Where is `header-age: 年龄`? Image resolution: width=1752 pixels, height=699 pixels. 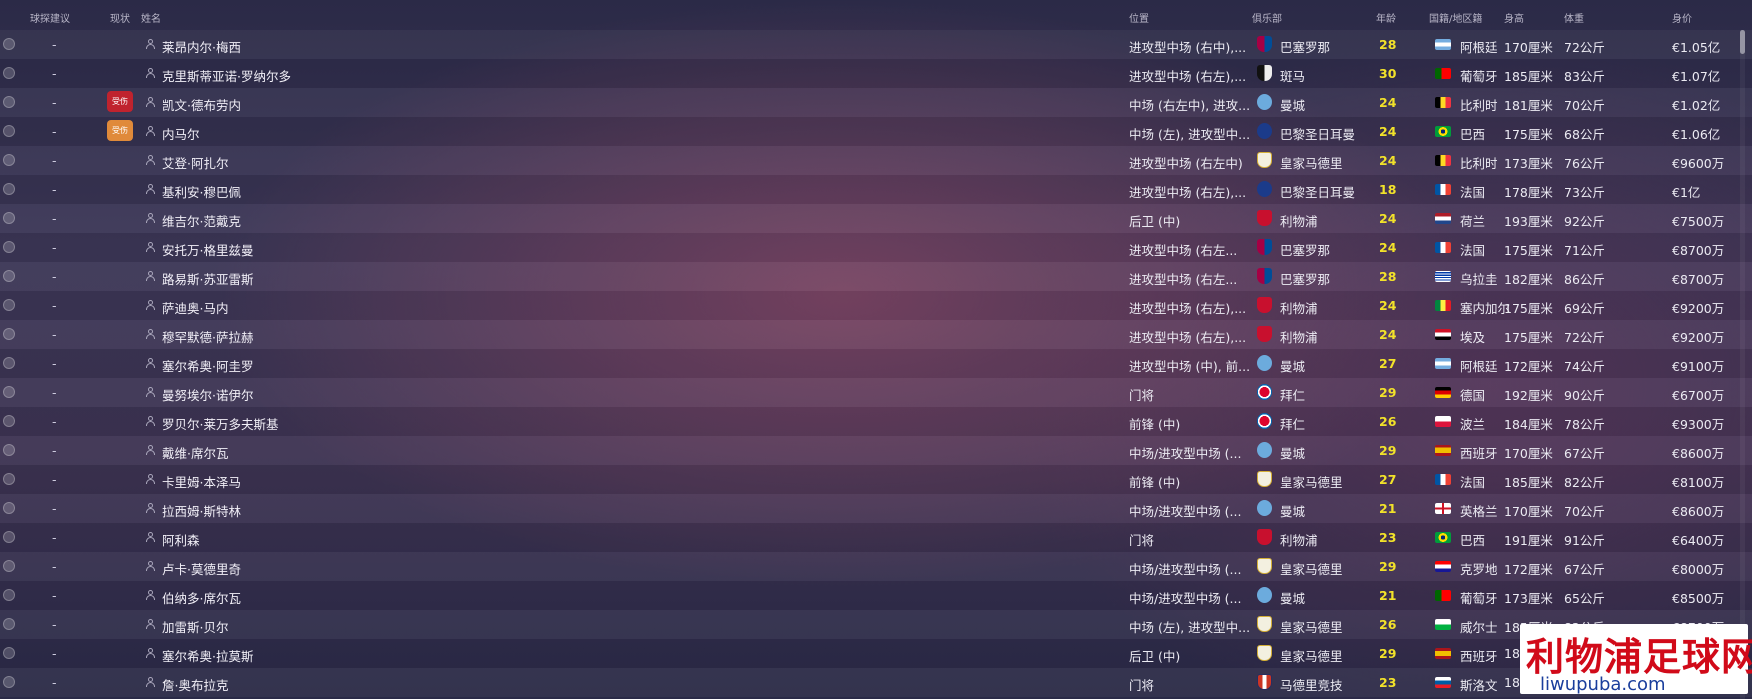 header-age: 年龄 is located at coordinates (1386, 17).